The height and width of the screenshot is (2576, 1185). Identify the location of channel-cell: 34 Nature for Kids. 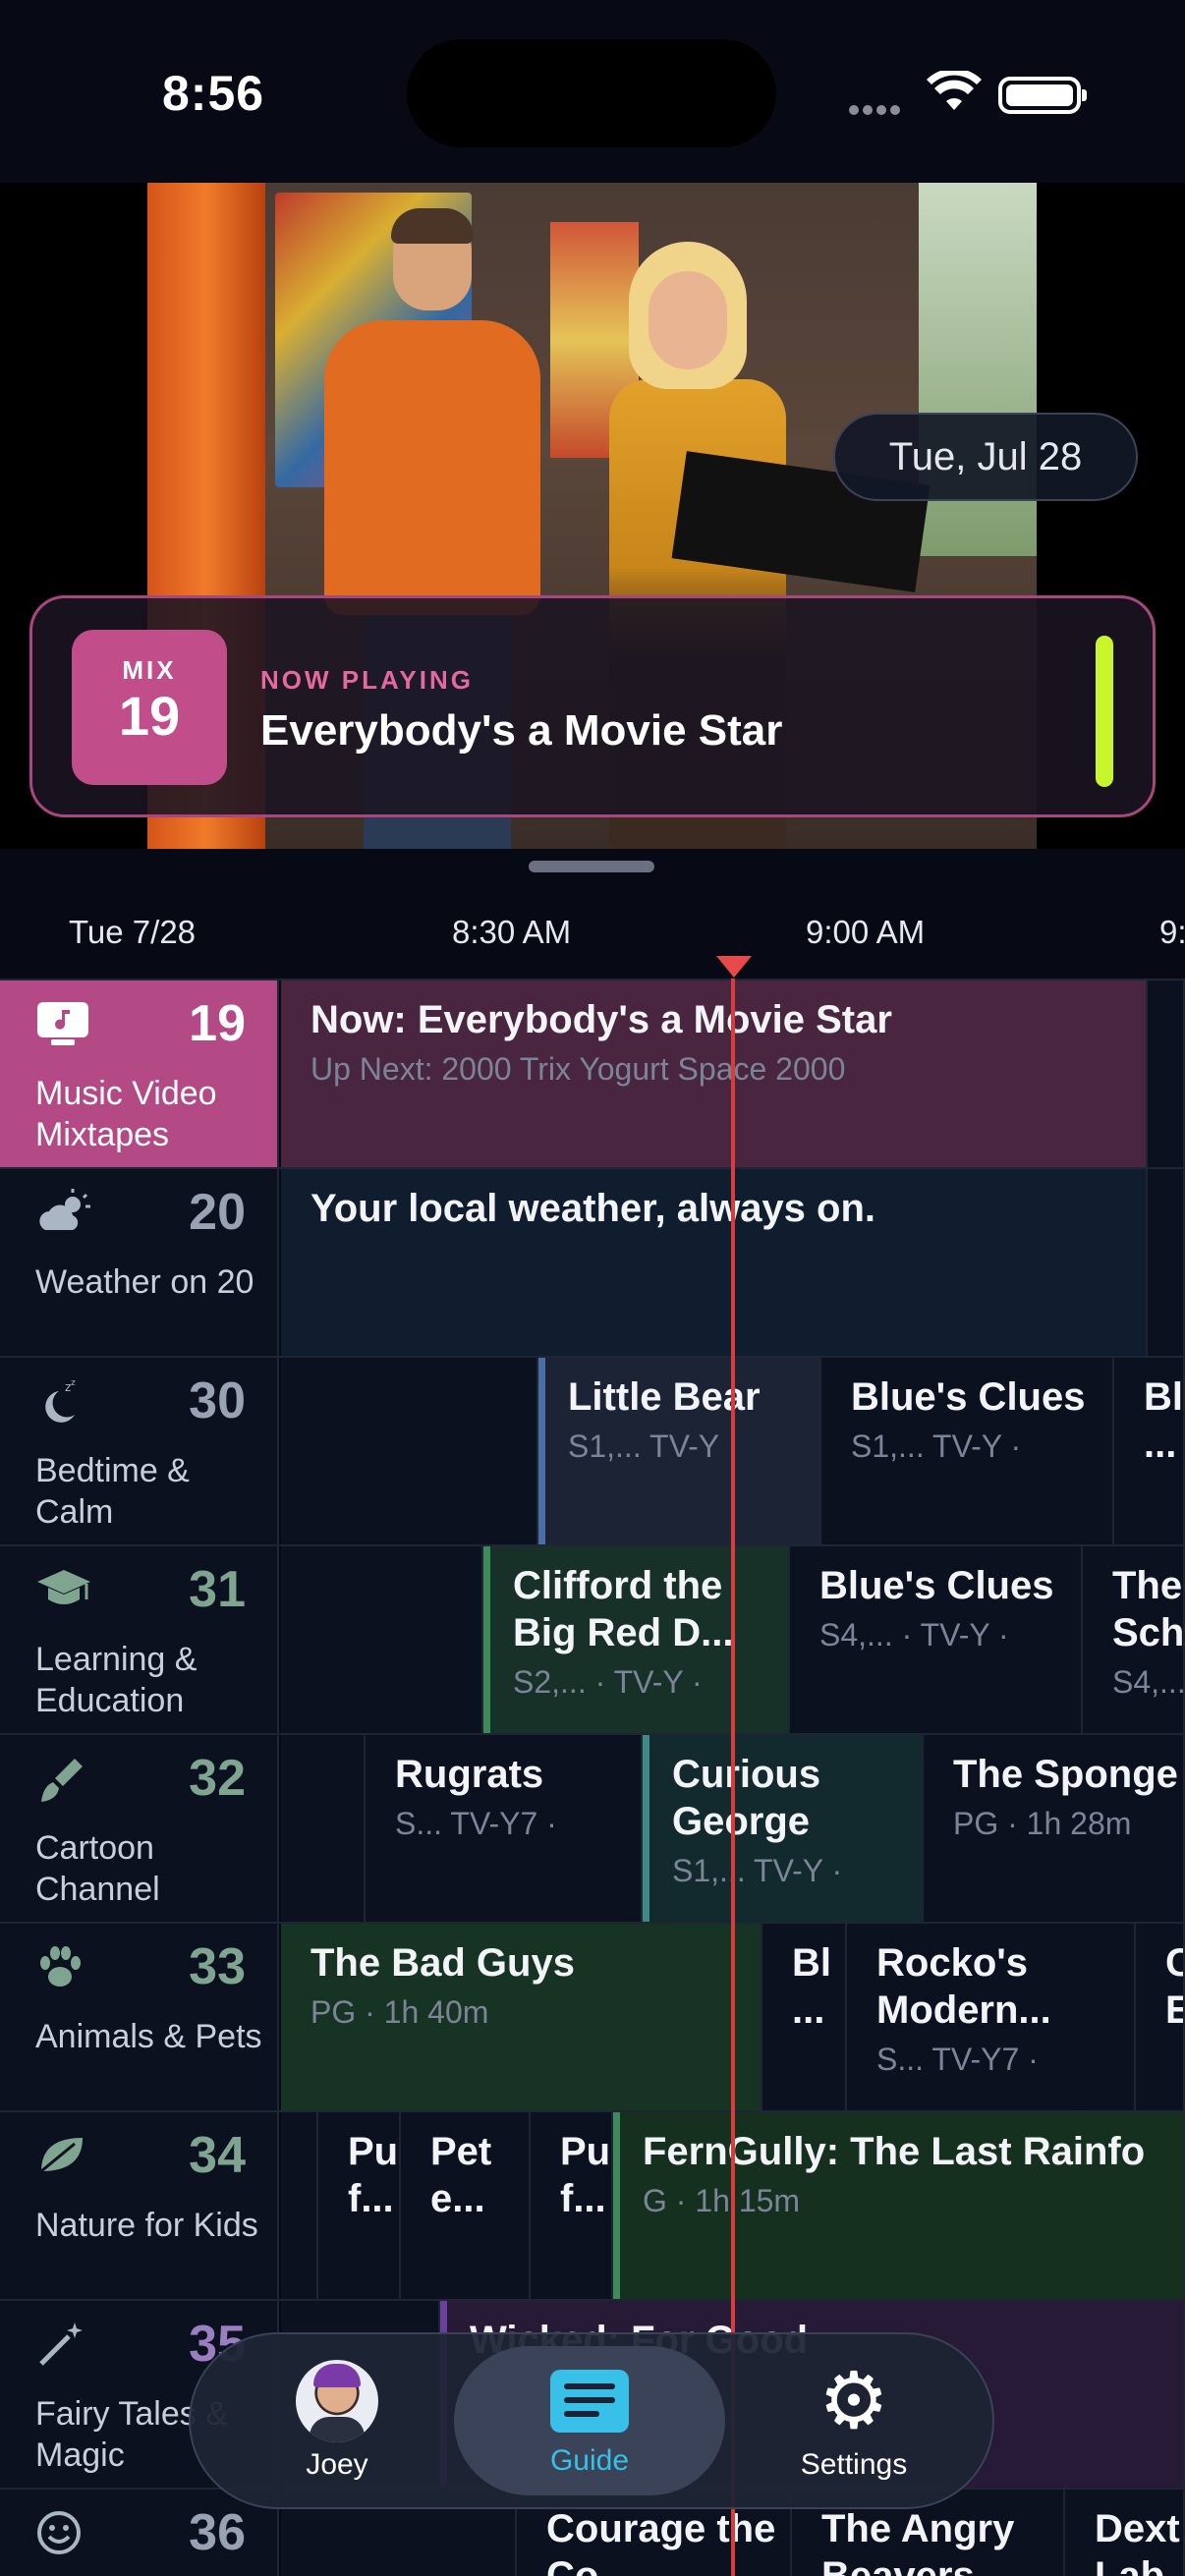
(139, 2205).